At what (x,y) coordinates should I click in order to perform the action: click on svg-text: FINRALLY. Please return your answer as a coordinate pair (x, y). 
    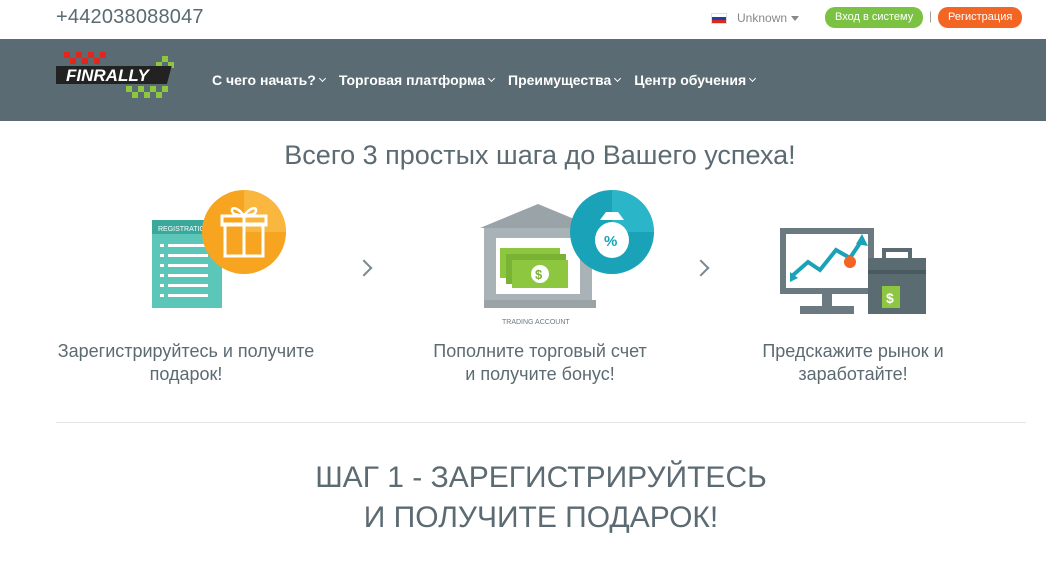
    Looking at the image, I should click on (108, 75).